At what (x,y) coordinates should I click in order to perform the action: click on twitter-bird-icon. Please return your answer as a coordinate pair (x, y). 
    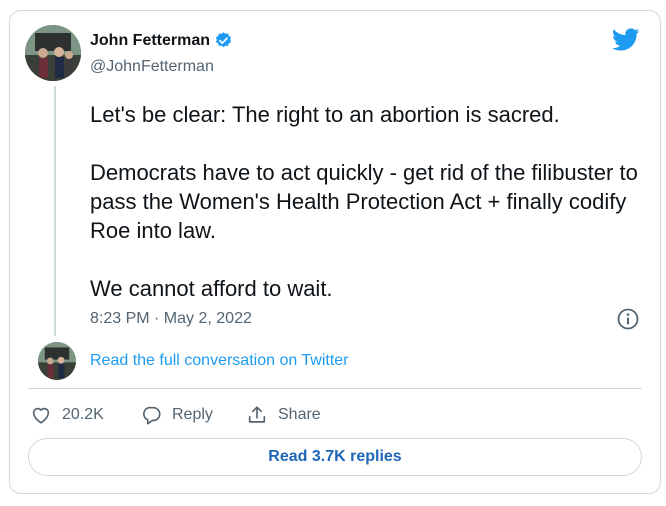
    Looking at the image, I should click on (626, 40).